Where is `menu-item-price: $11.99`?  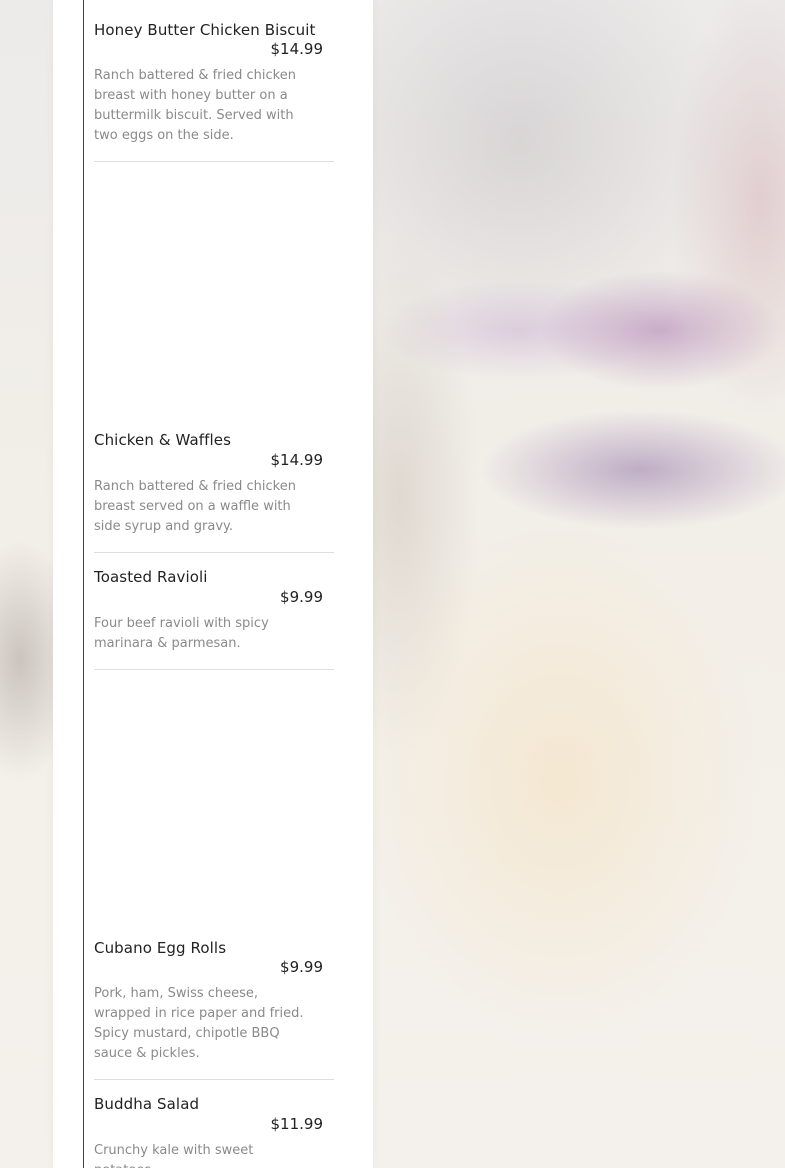
menu-item-price: $11.99 is located at coordinates (297, 1124).